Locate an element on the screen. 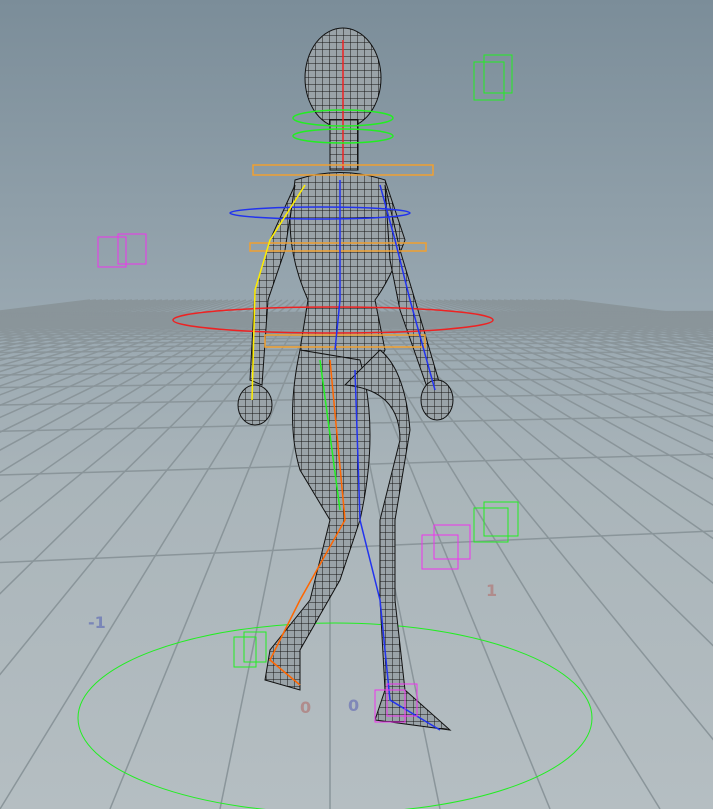 The image size is (713, 809). grid-label-origin-z: 0 is located at coordinates (353, 705).